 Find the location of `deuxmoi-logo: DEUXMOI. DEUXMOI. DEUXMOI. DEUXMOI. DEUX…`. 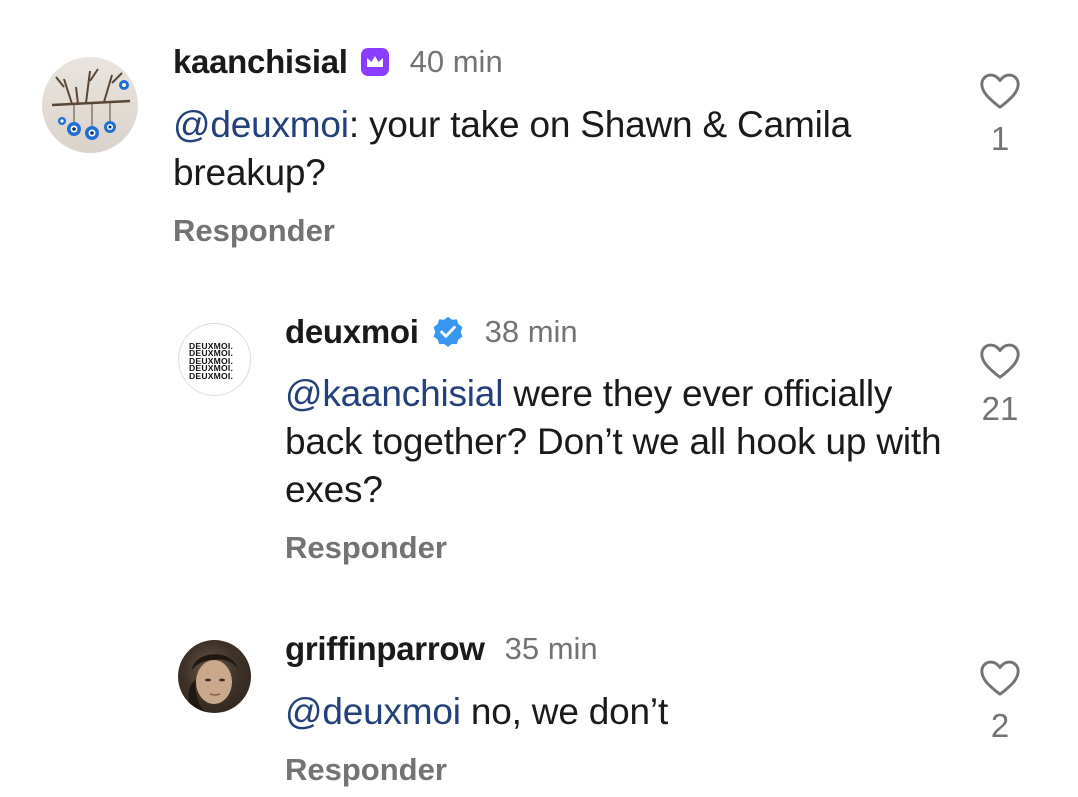

deuxmoi-logo: DEUXMOI. DEUXMOI. DEUXMOI. DEUXMOI. DEUX… is located at coordinates (216, 361).